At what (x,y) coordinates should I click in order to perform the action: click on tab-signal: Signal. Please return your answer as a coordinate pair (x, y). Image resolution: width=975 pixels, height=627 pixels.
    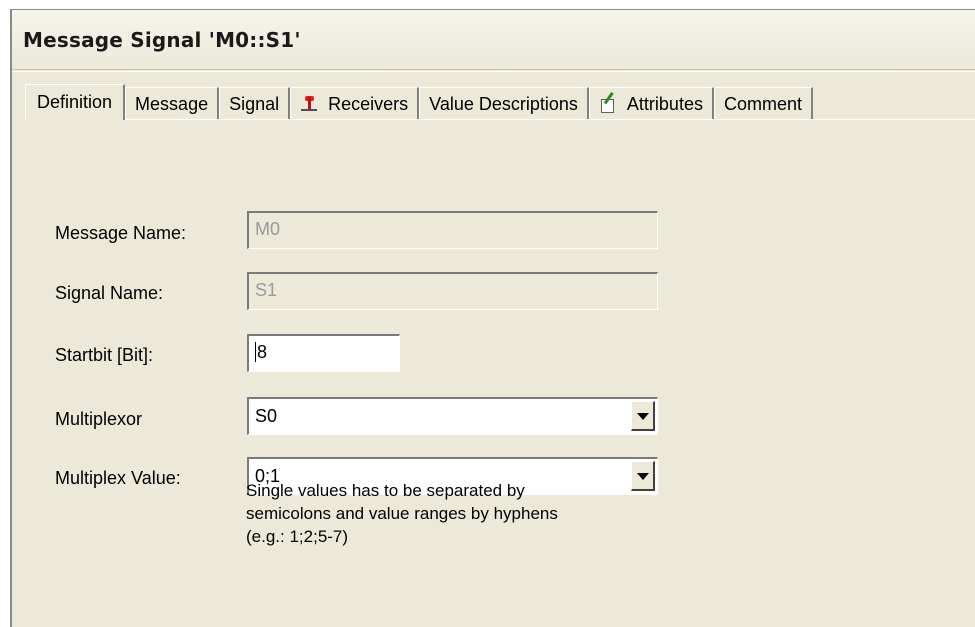
    Looking at the image, I should click on (255, 103).